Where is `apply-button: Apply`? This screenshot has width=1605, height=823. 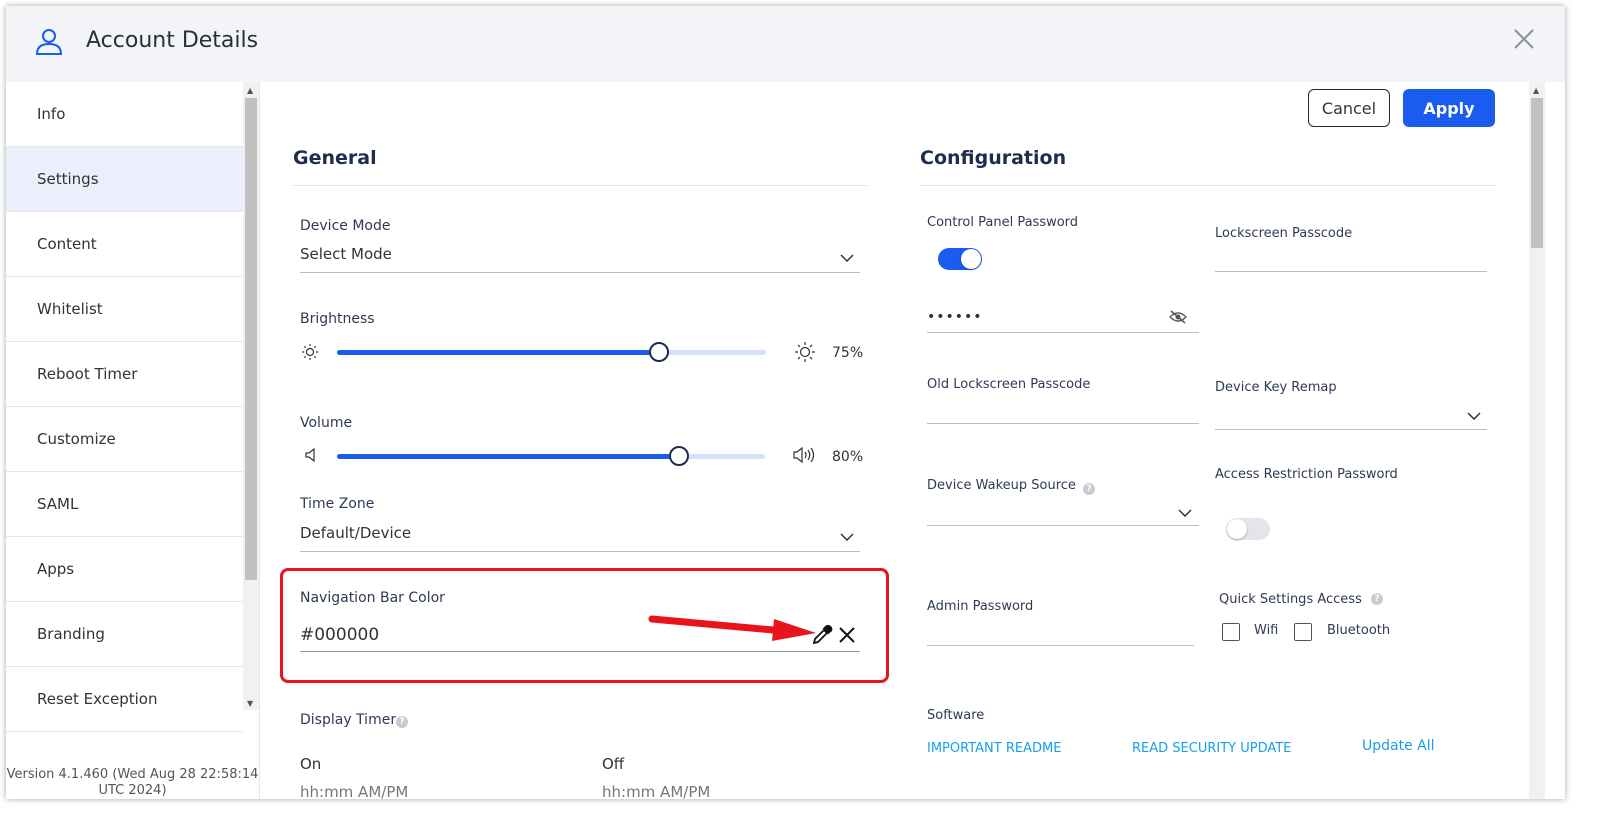
apply-button: Apply is located at coordinates (1449, 108).